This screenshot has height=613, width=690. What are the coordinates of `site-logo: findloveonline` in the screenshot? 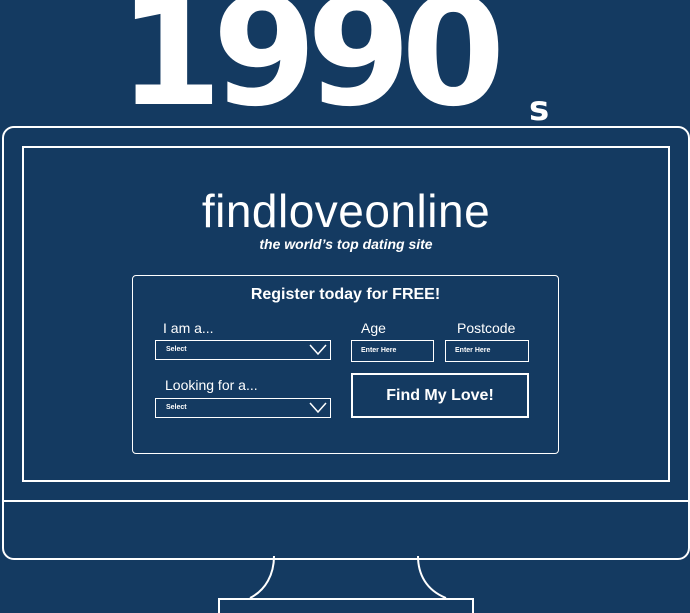 It's located at (346, 211).